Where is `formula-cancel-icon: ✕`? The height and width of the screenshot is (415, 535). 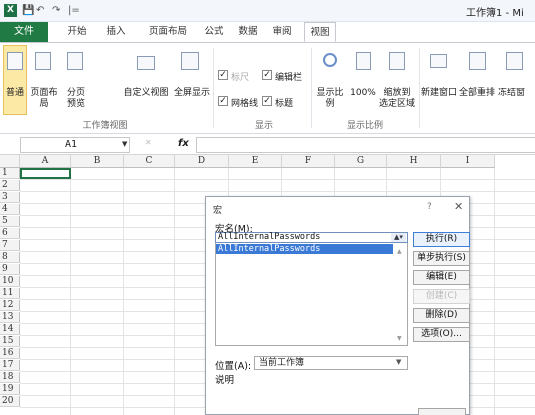 formula-cancel-icon: ✕ is located at coordinates (148, 142).